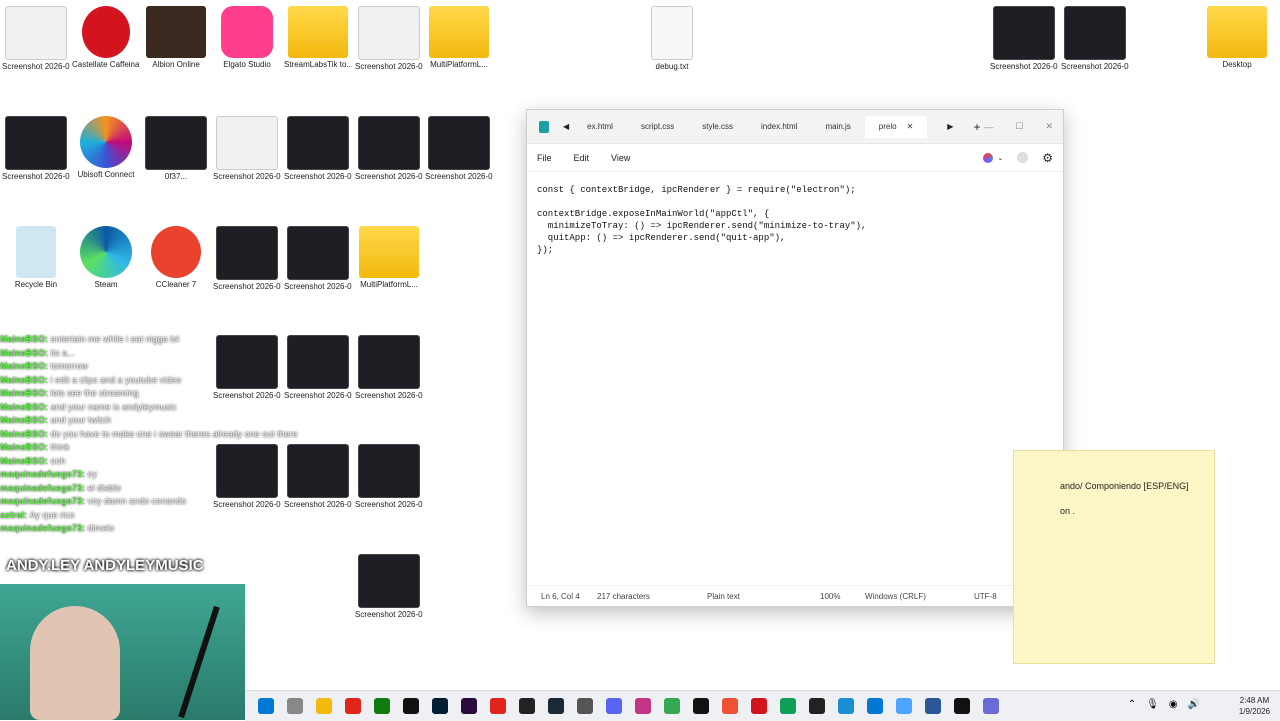  What do you see at coordinates (116, 379) in the screenshot?
I see `chat-text: i edit a clips and a youtube video` at bounding box center [116, 379].